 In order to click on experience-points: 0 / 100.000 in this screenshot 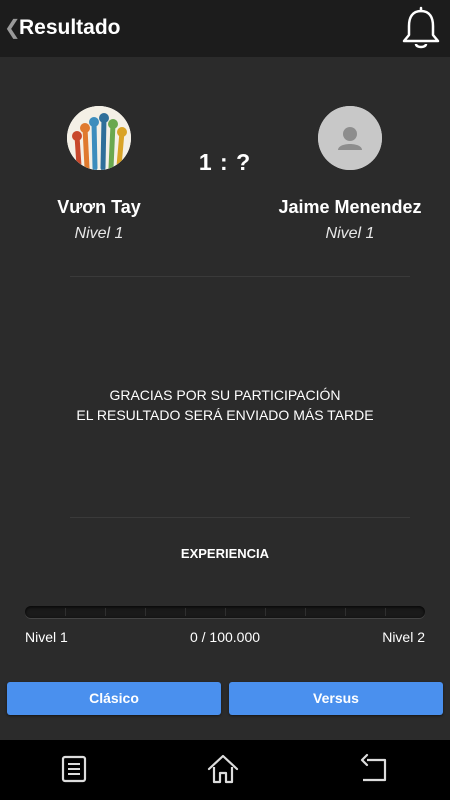, I will do `click(225, 637)`.